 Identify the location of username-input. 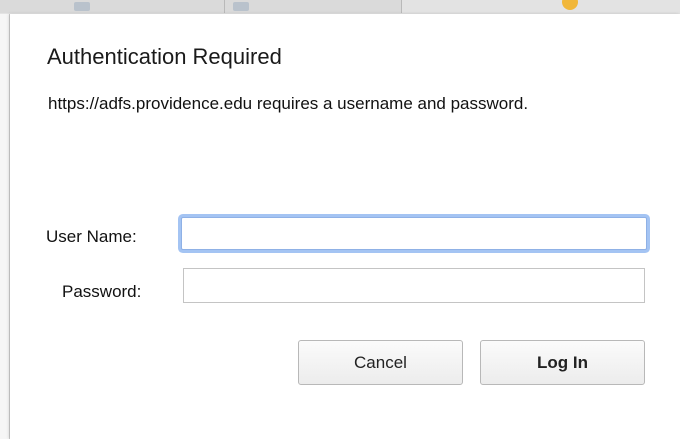
(414, 233).